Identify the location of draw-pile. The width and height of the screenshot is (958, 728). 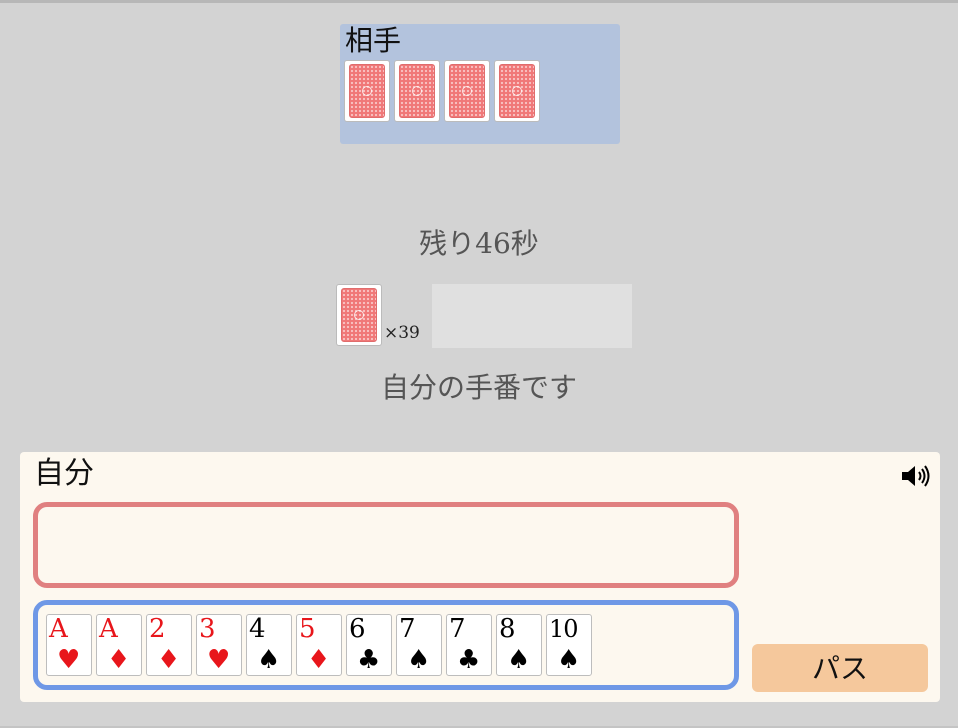
(359, 315).